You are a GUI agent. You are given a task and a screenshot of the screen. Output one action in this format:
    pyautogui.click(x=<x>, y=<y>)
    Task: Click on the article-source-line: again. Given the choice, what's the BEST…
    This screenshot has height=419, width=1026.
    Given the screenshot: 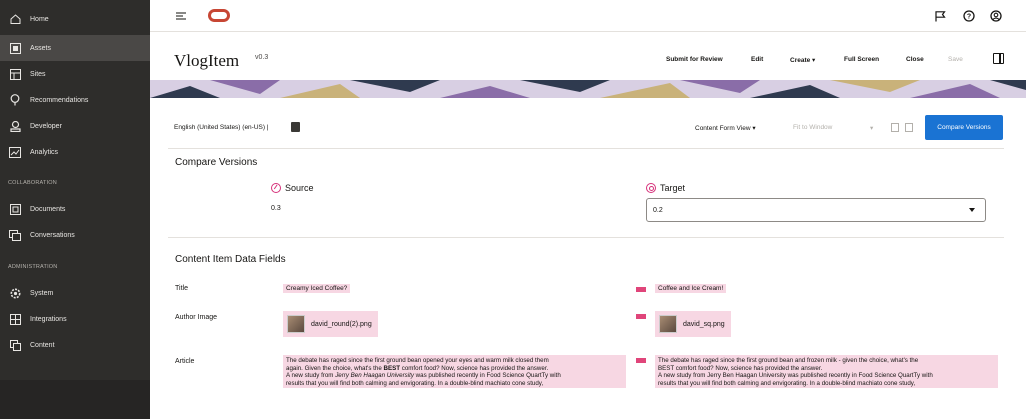 What is the action you would take?
    pyautogui.click(x=454, y=369)
    